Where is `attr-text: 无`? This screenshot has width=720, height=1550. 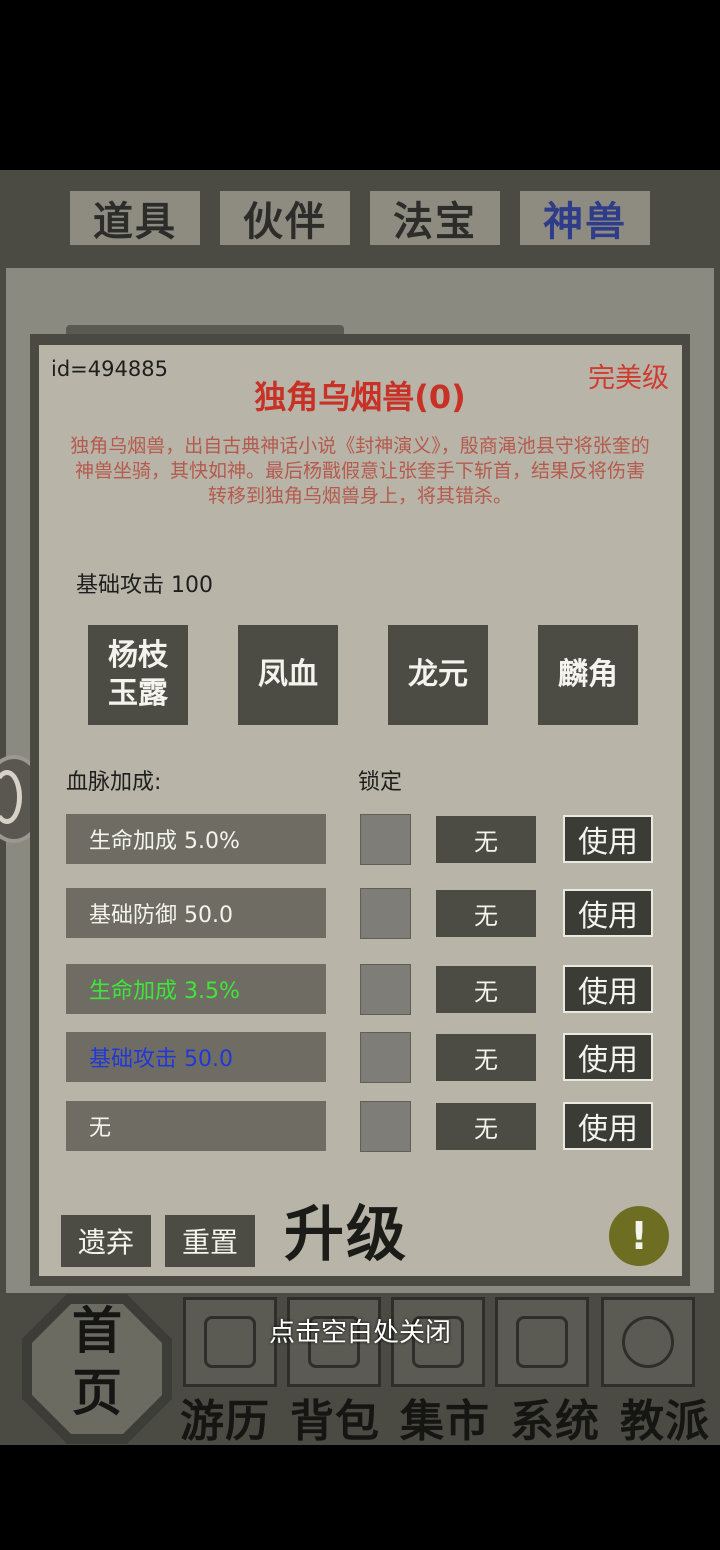 attr-text: 无 is located at coordinates (100, 1128).